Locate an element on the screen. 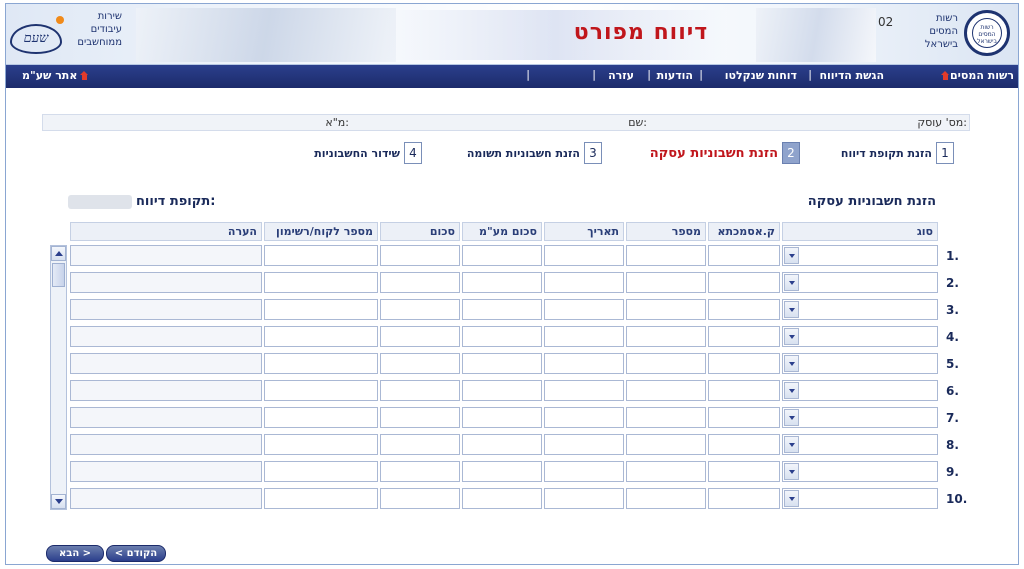 This screenshot has width=1024, height=569. next-button: הבא > is located at coordinates (75, 553).